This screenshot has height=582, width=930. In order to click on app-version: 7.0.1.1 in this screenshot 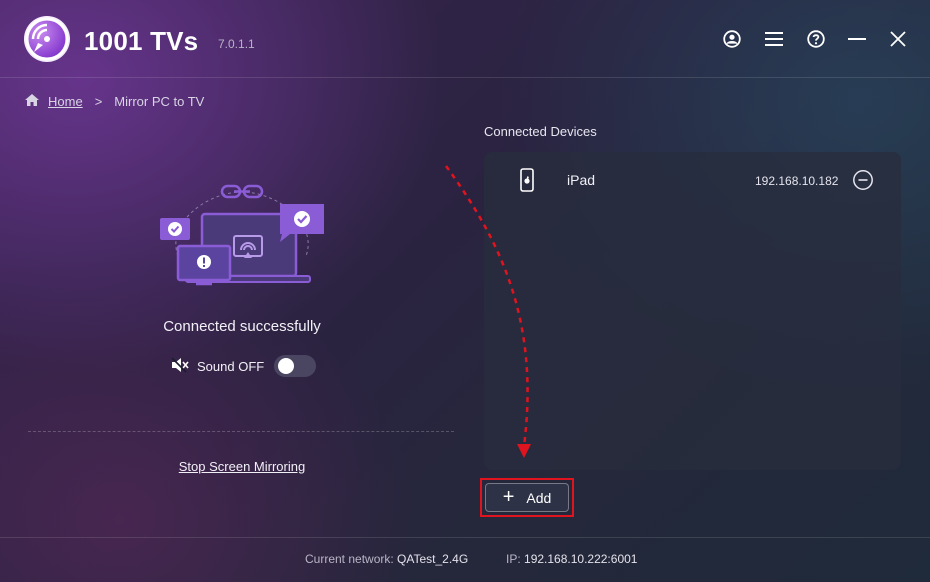, I will do `click(236, 44)`.